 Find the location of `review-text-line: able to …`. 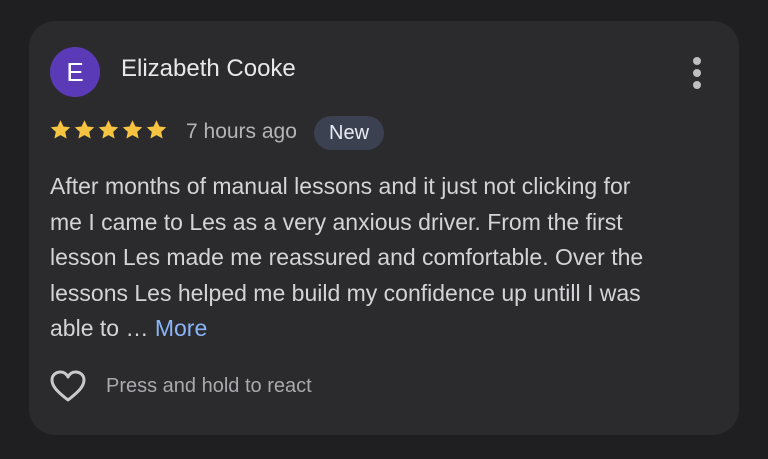

review-text-line: able to … is located at coordinates (102, 328).